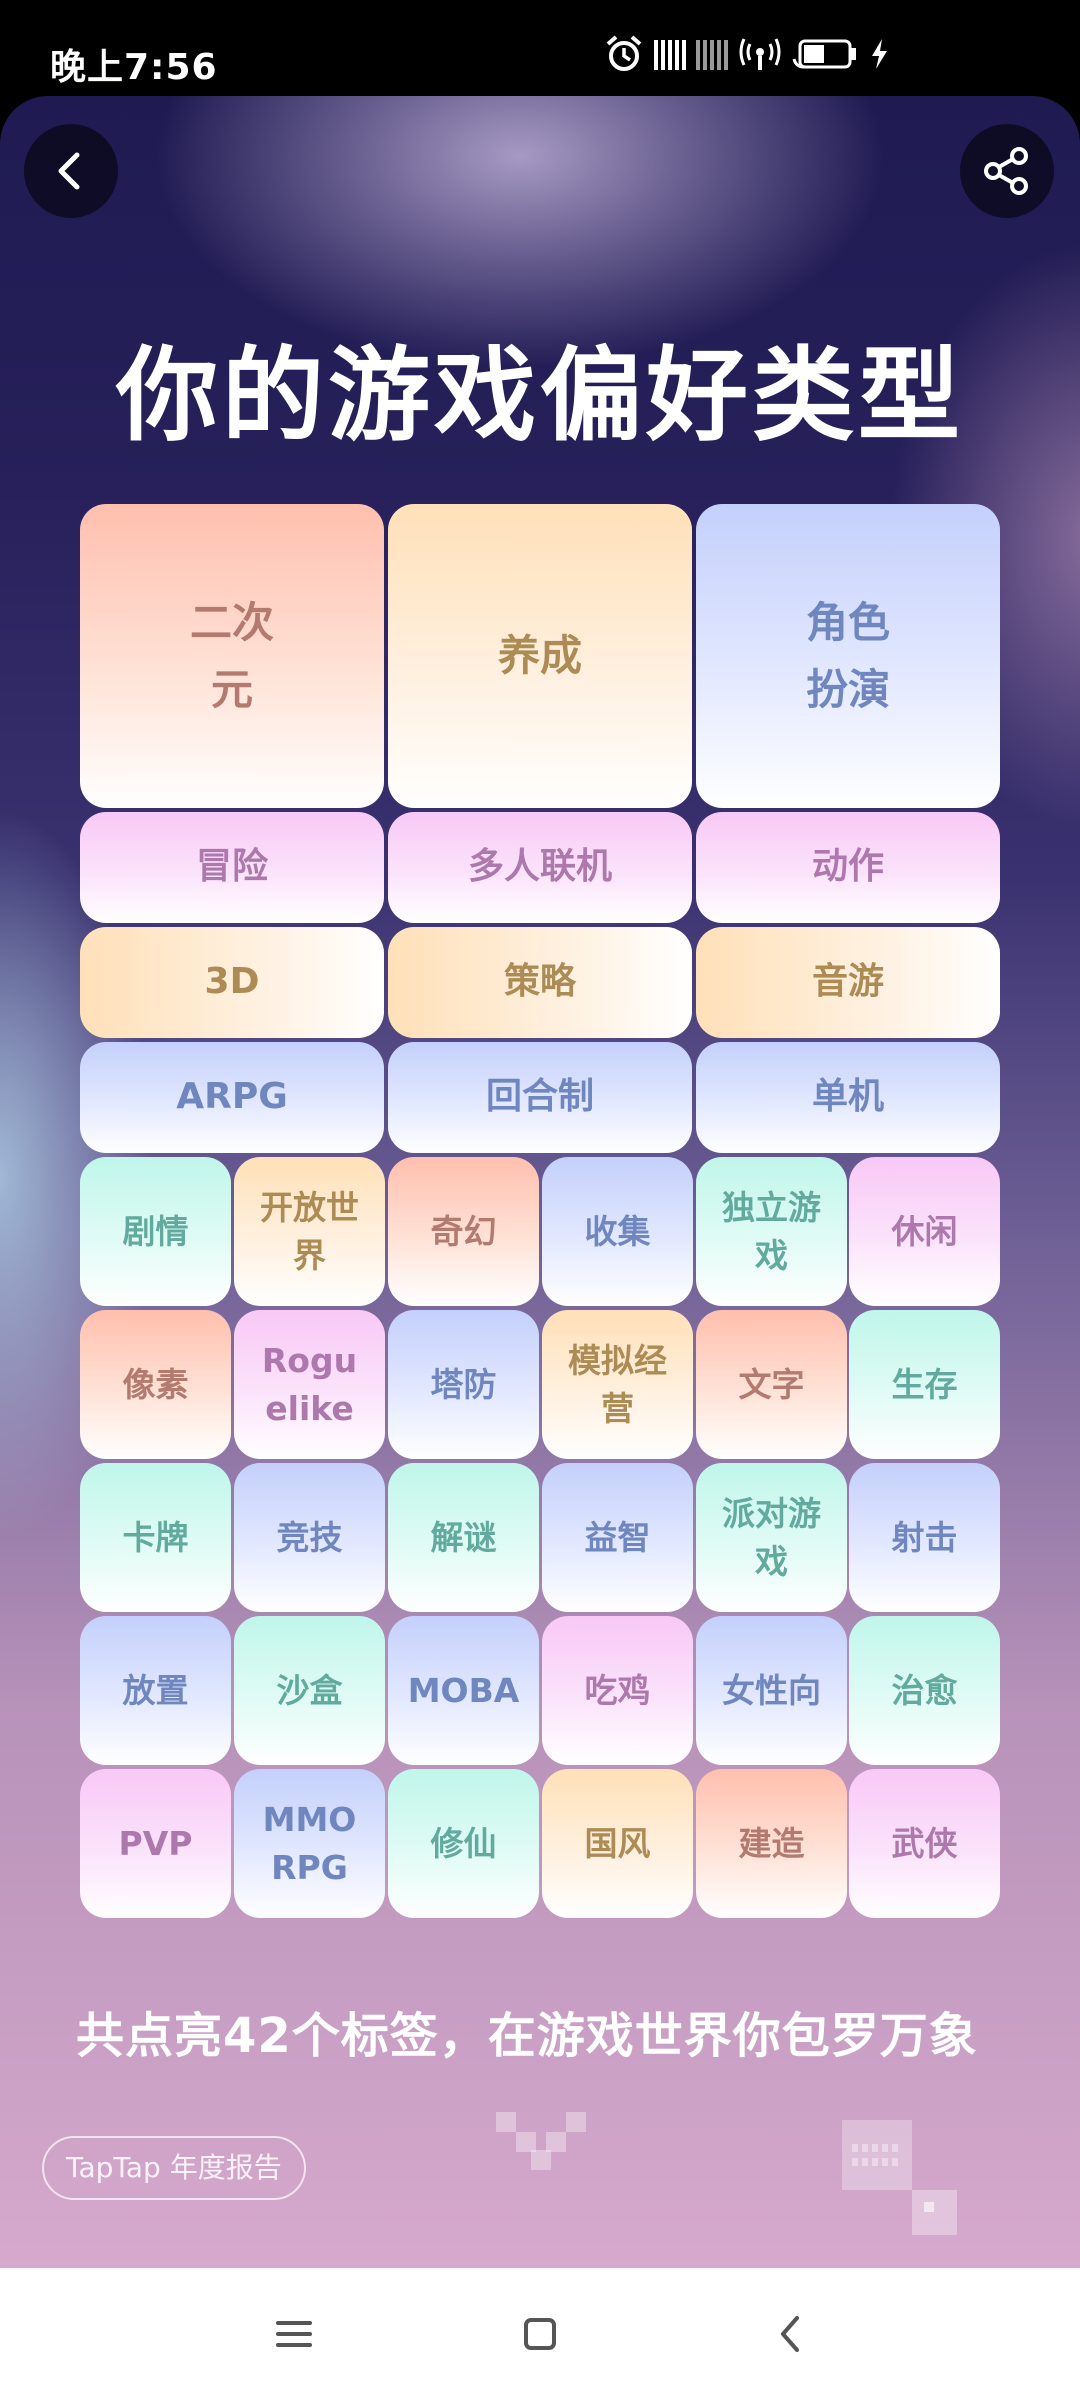 This screenshot has height=2400, width=1080. I want to click on tag-label: 射击, so click(924, 1537).